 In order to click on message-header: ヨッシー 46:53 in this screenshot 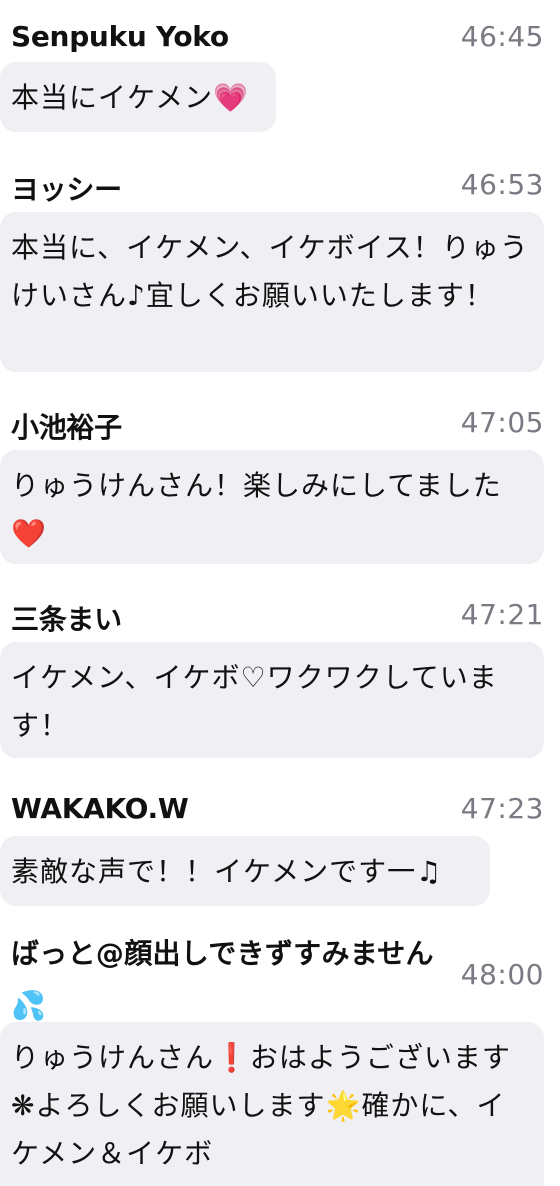, I will do `click(280, 180)`.